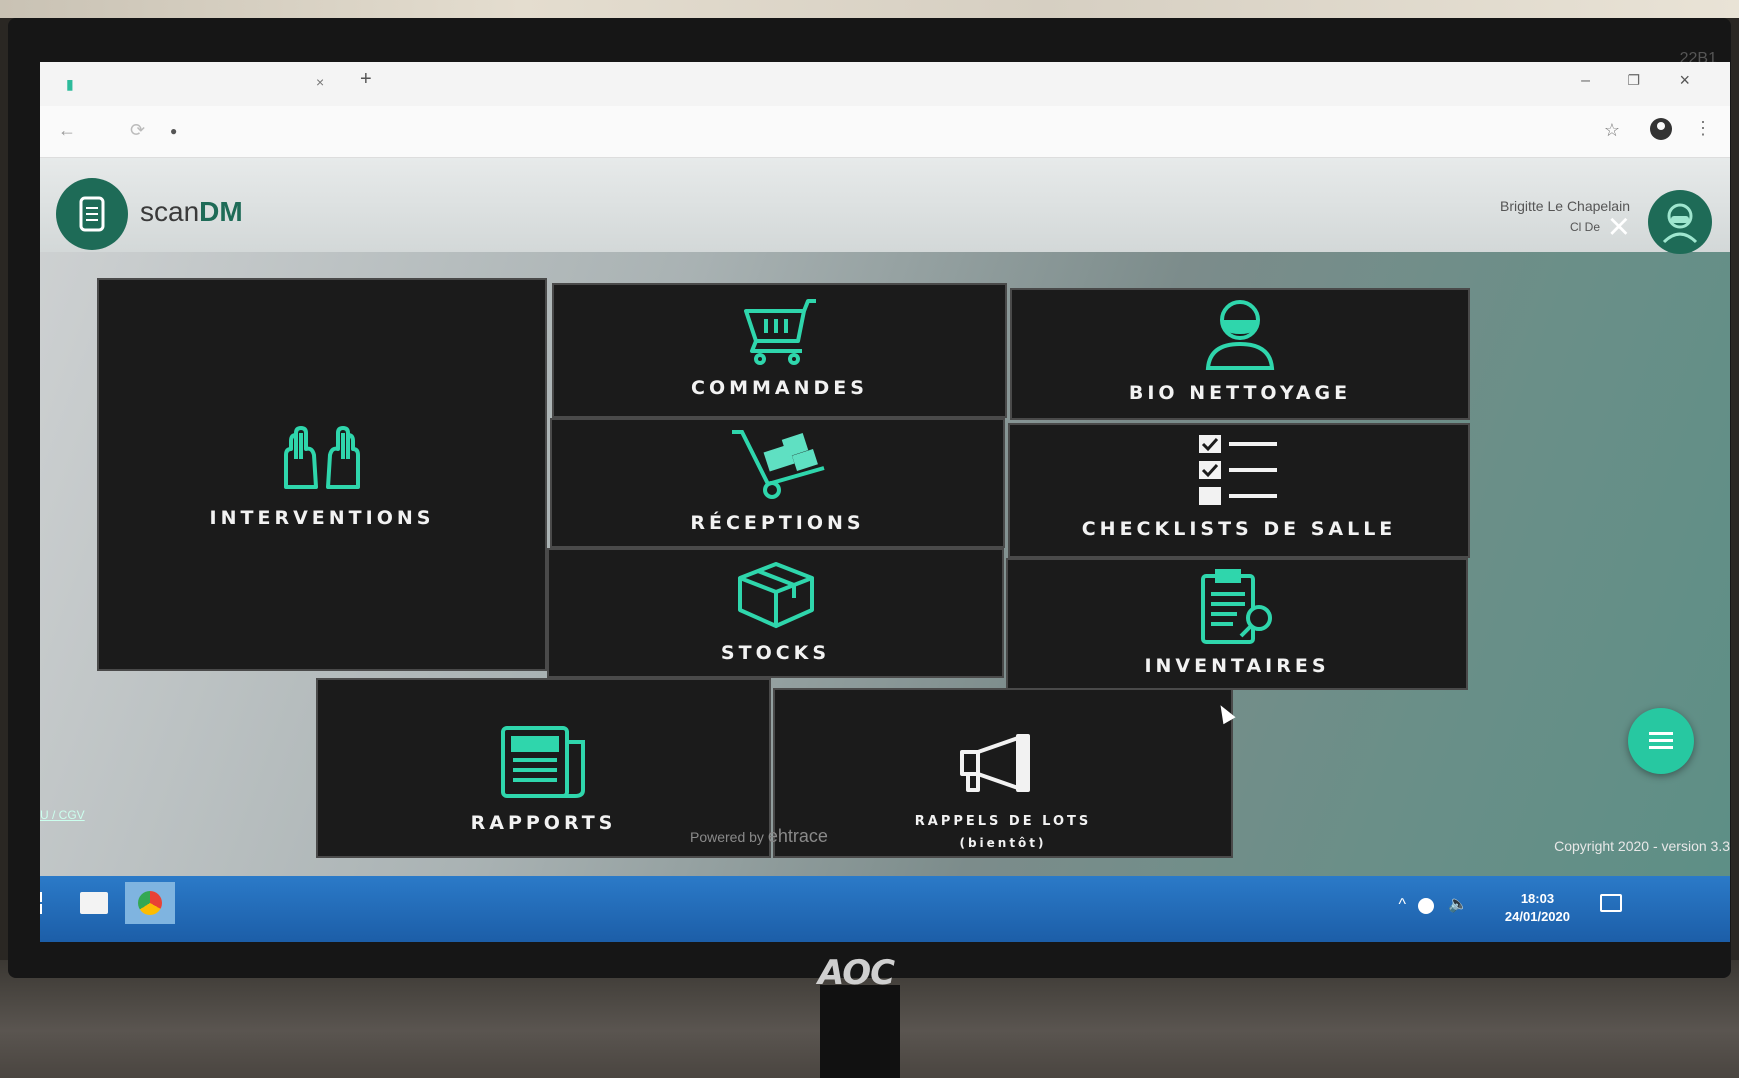 The image size is (1739, 1078). What do you see at coordinates (860, 1031) in the screenshot?
I see `monitor-stand` at bounding box center [860, 1031].